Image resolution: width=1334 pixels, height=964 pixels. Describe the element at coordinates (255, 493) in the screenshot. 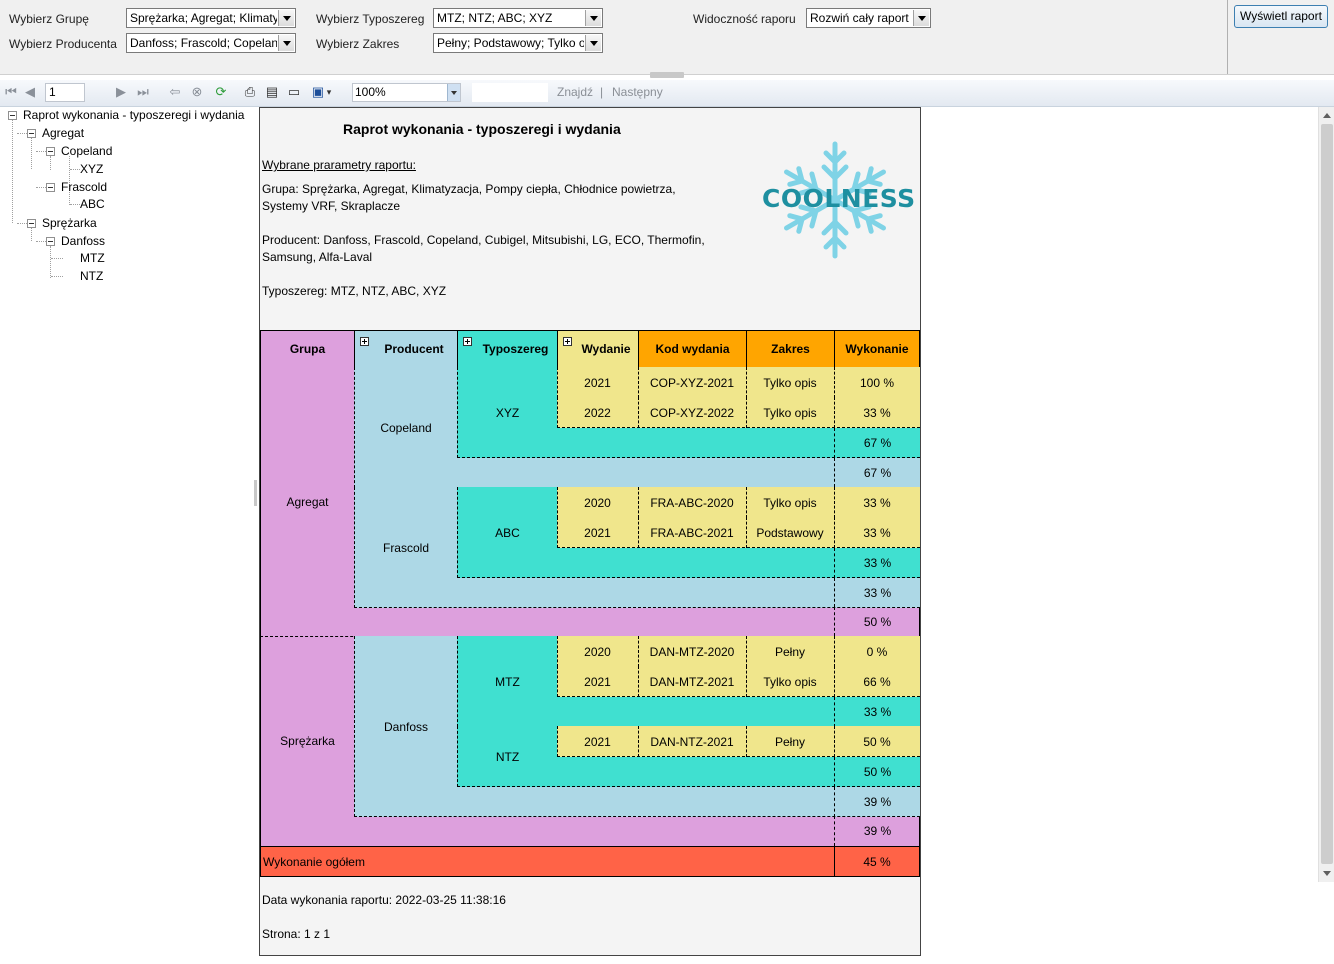

I see `splitter-grip` at that location.